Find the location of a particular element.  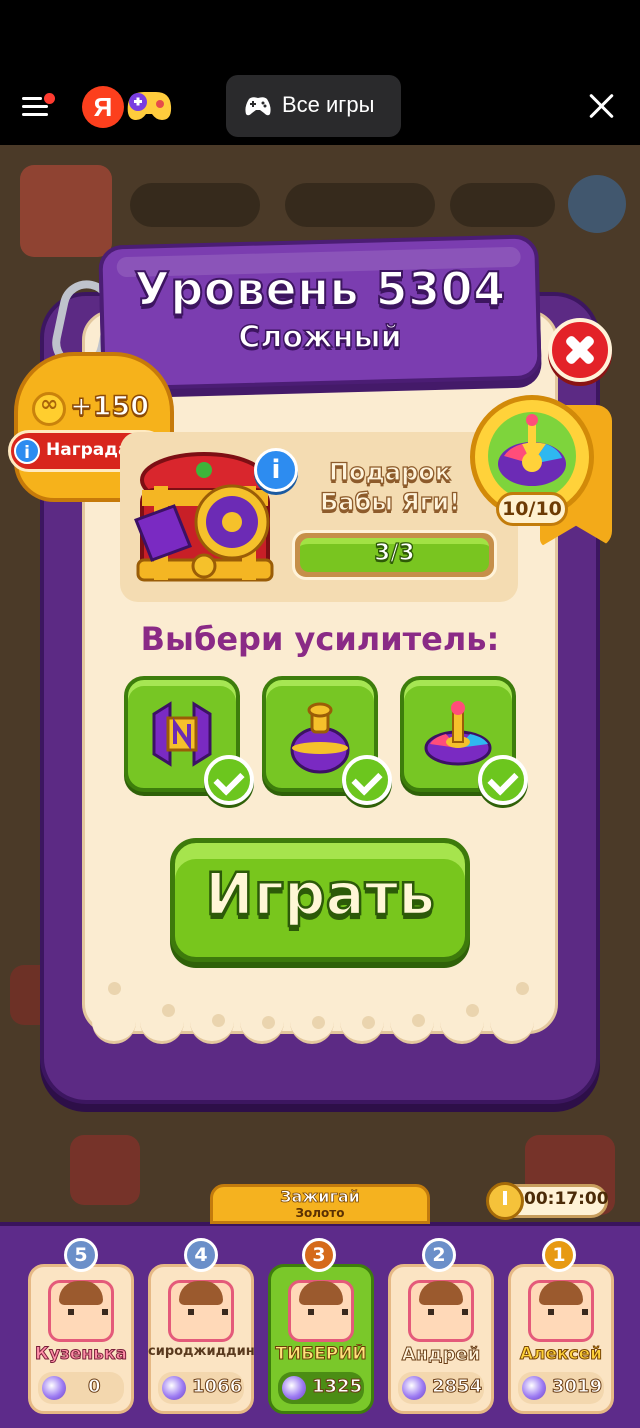

fortune-wheel-icon is located at coordinates (532, 456).